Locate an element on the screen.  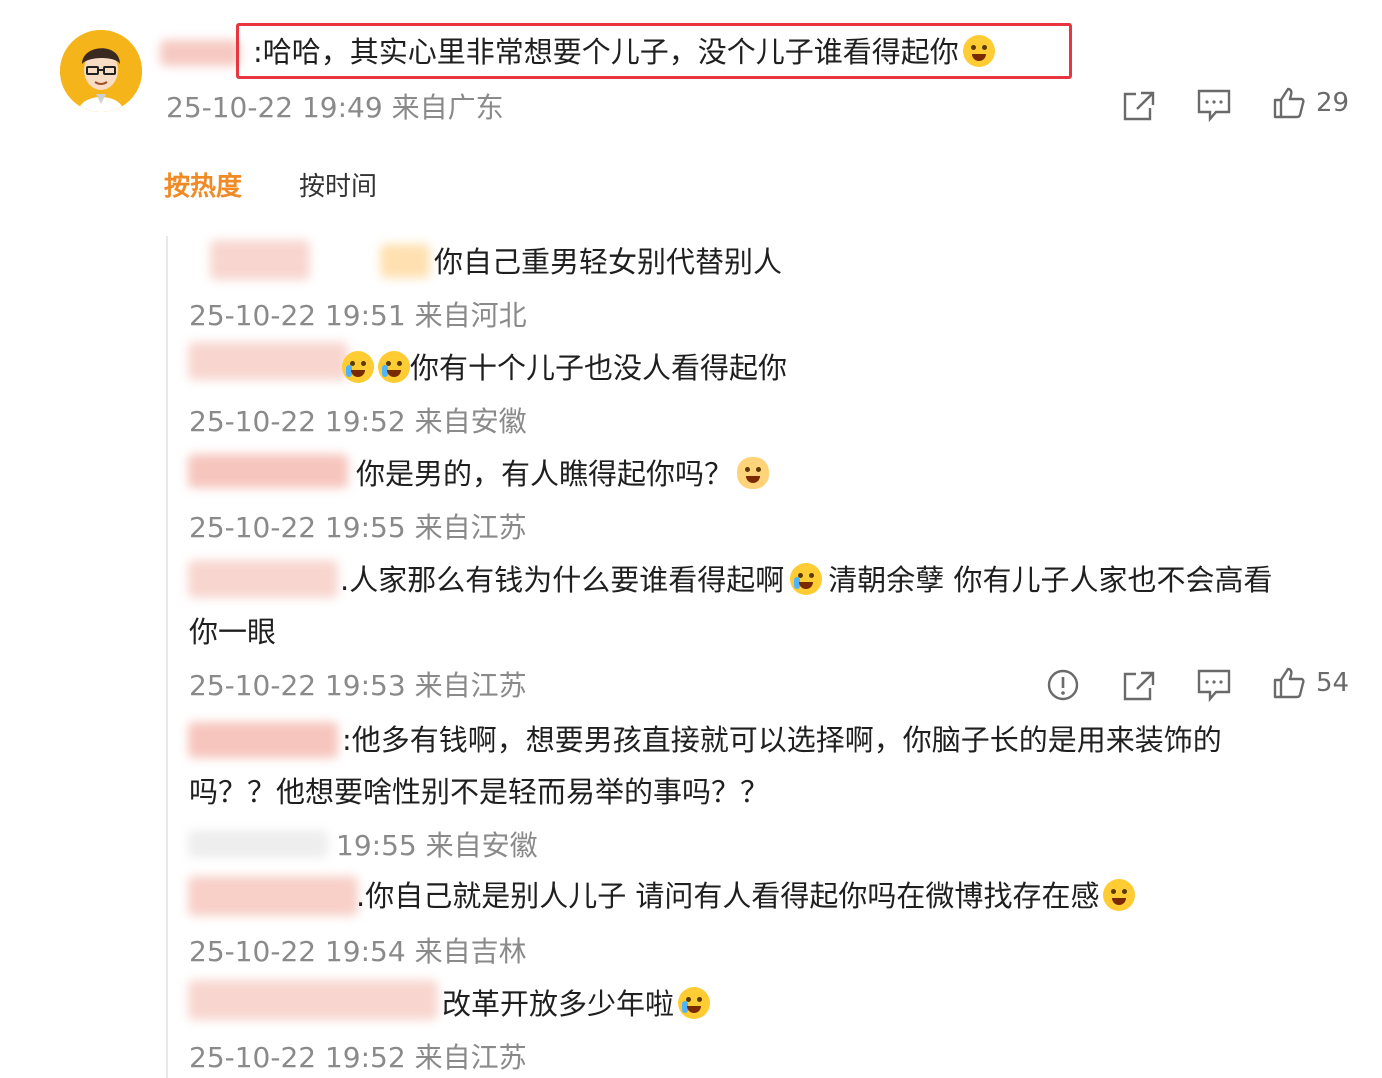
reply-meta: 25-10-22 19:52 来自江苏 is located at coordinates (358, 1058).